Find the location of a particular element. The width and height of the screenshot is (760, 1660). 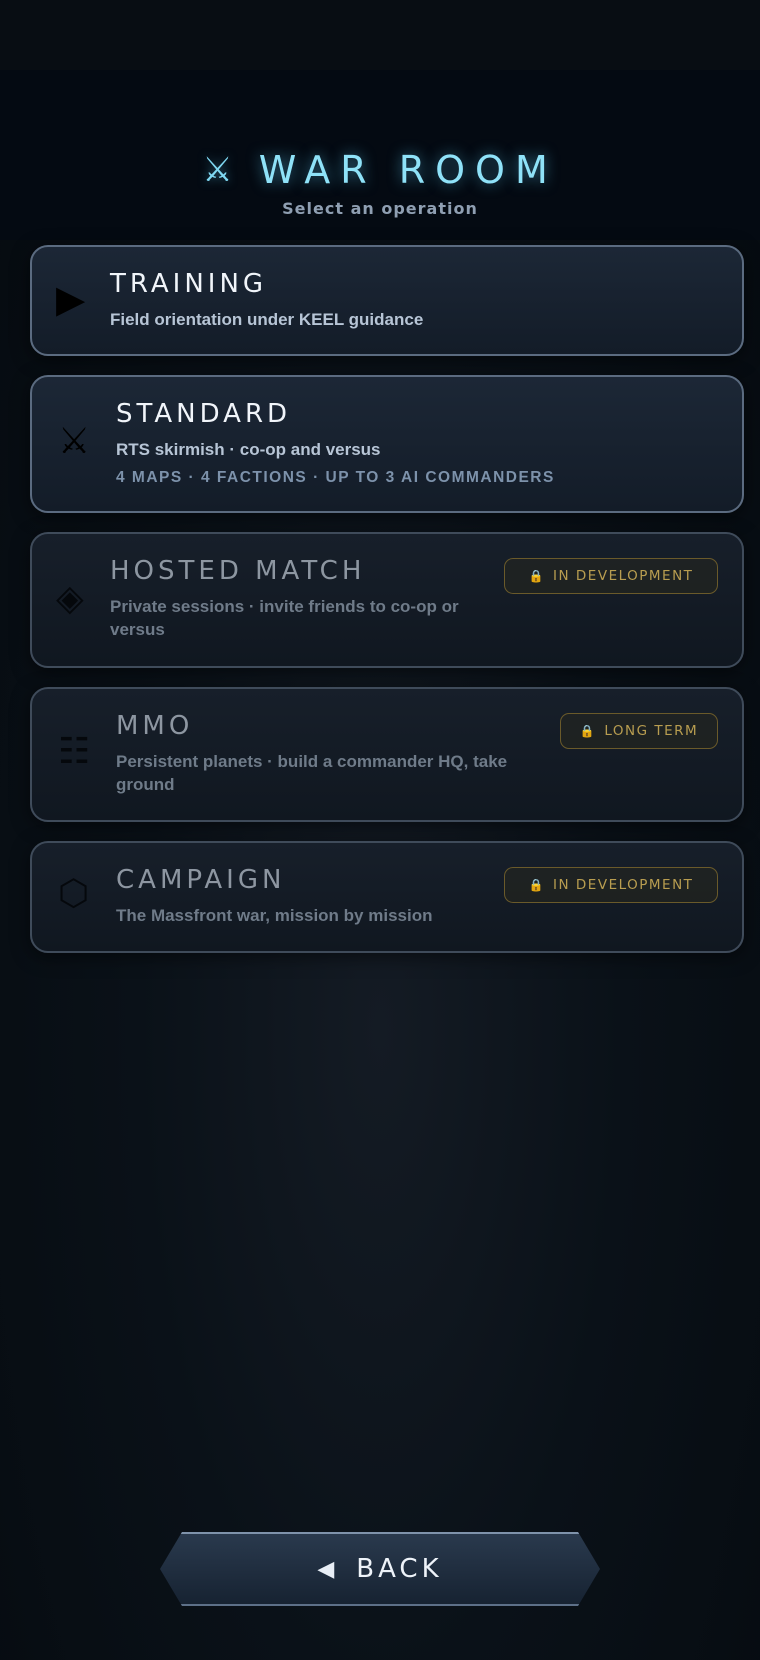

back-button: ◀ BACK is located at coordinates (380, 1569).